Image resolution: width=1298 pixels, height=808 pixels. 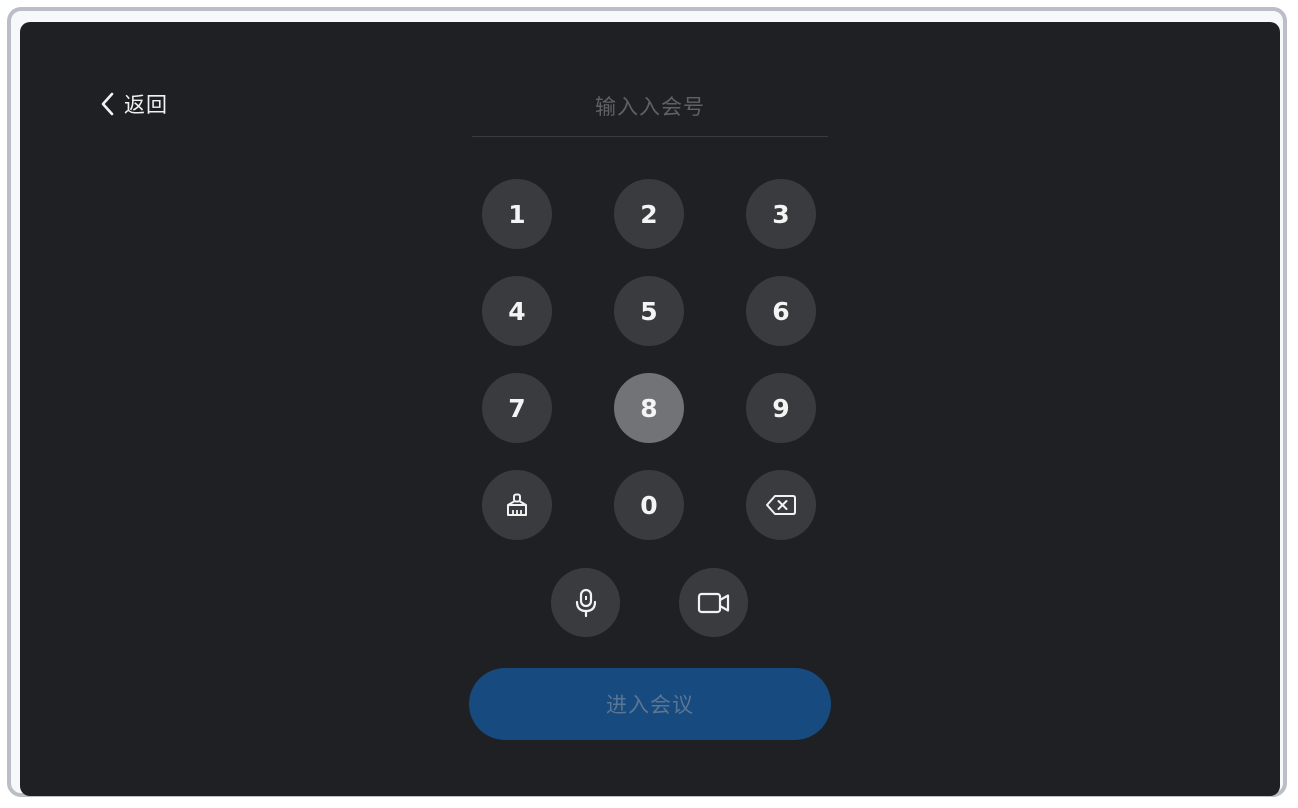 What do you see at coordinates (650, 704) in the screenshot?
I see `enter-meeting-button: 进入会议` at bounding box center [650, 704].